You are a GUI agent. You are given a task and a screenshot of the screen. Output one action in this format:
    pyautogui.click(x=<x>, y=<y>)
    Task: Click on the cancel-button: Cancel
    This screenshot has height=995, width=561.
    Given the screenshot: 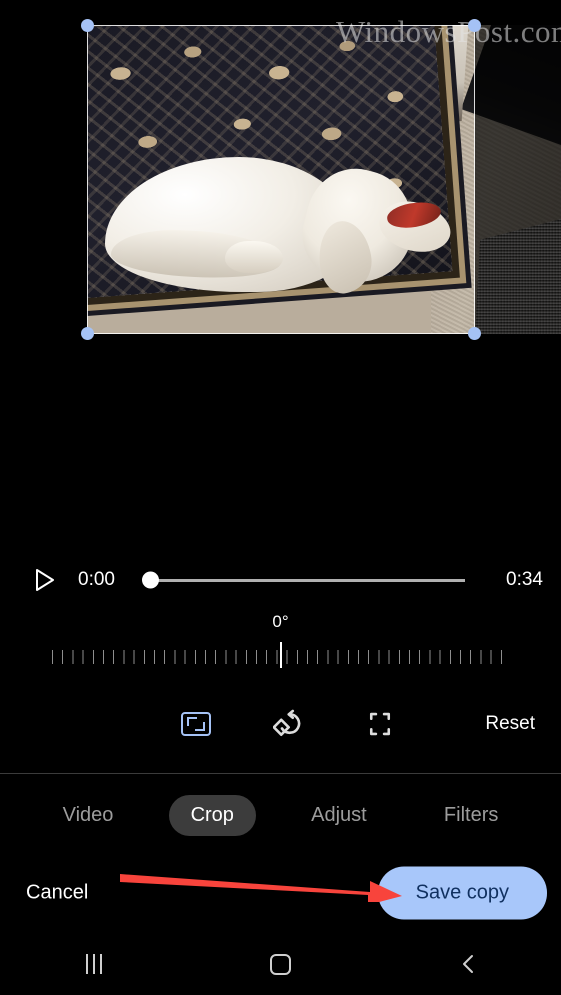 What is the action you would take?
    pyautogui.click(x=57, y=893)
    